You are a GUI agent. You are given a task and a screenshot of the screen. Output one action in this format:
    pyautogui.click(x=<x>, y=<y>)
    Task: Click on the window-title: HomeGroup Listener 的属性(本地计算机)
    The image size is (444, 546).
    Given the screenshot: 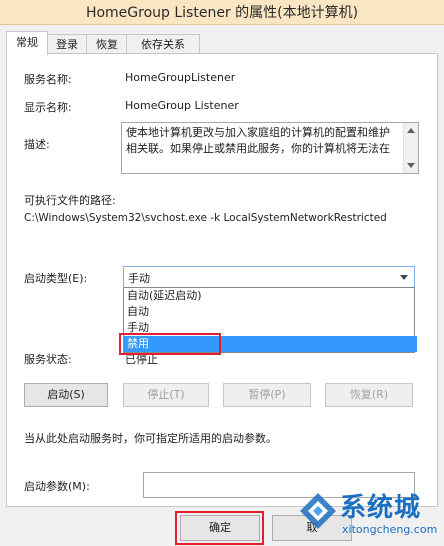 What is the action you would take?
    pyautogui.click(x=222, y=13)
    